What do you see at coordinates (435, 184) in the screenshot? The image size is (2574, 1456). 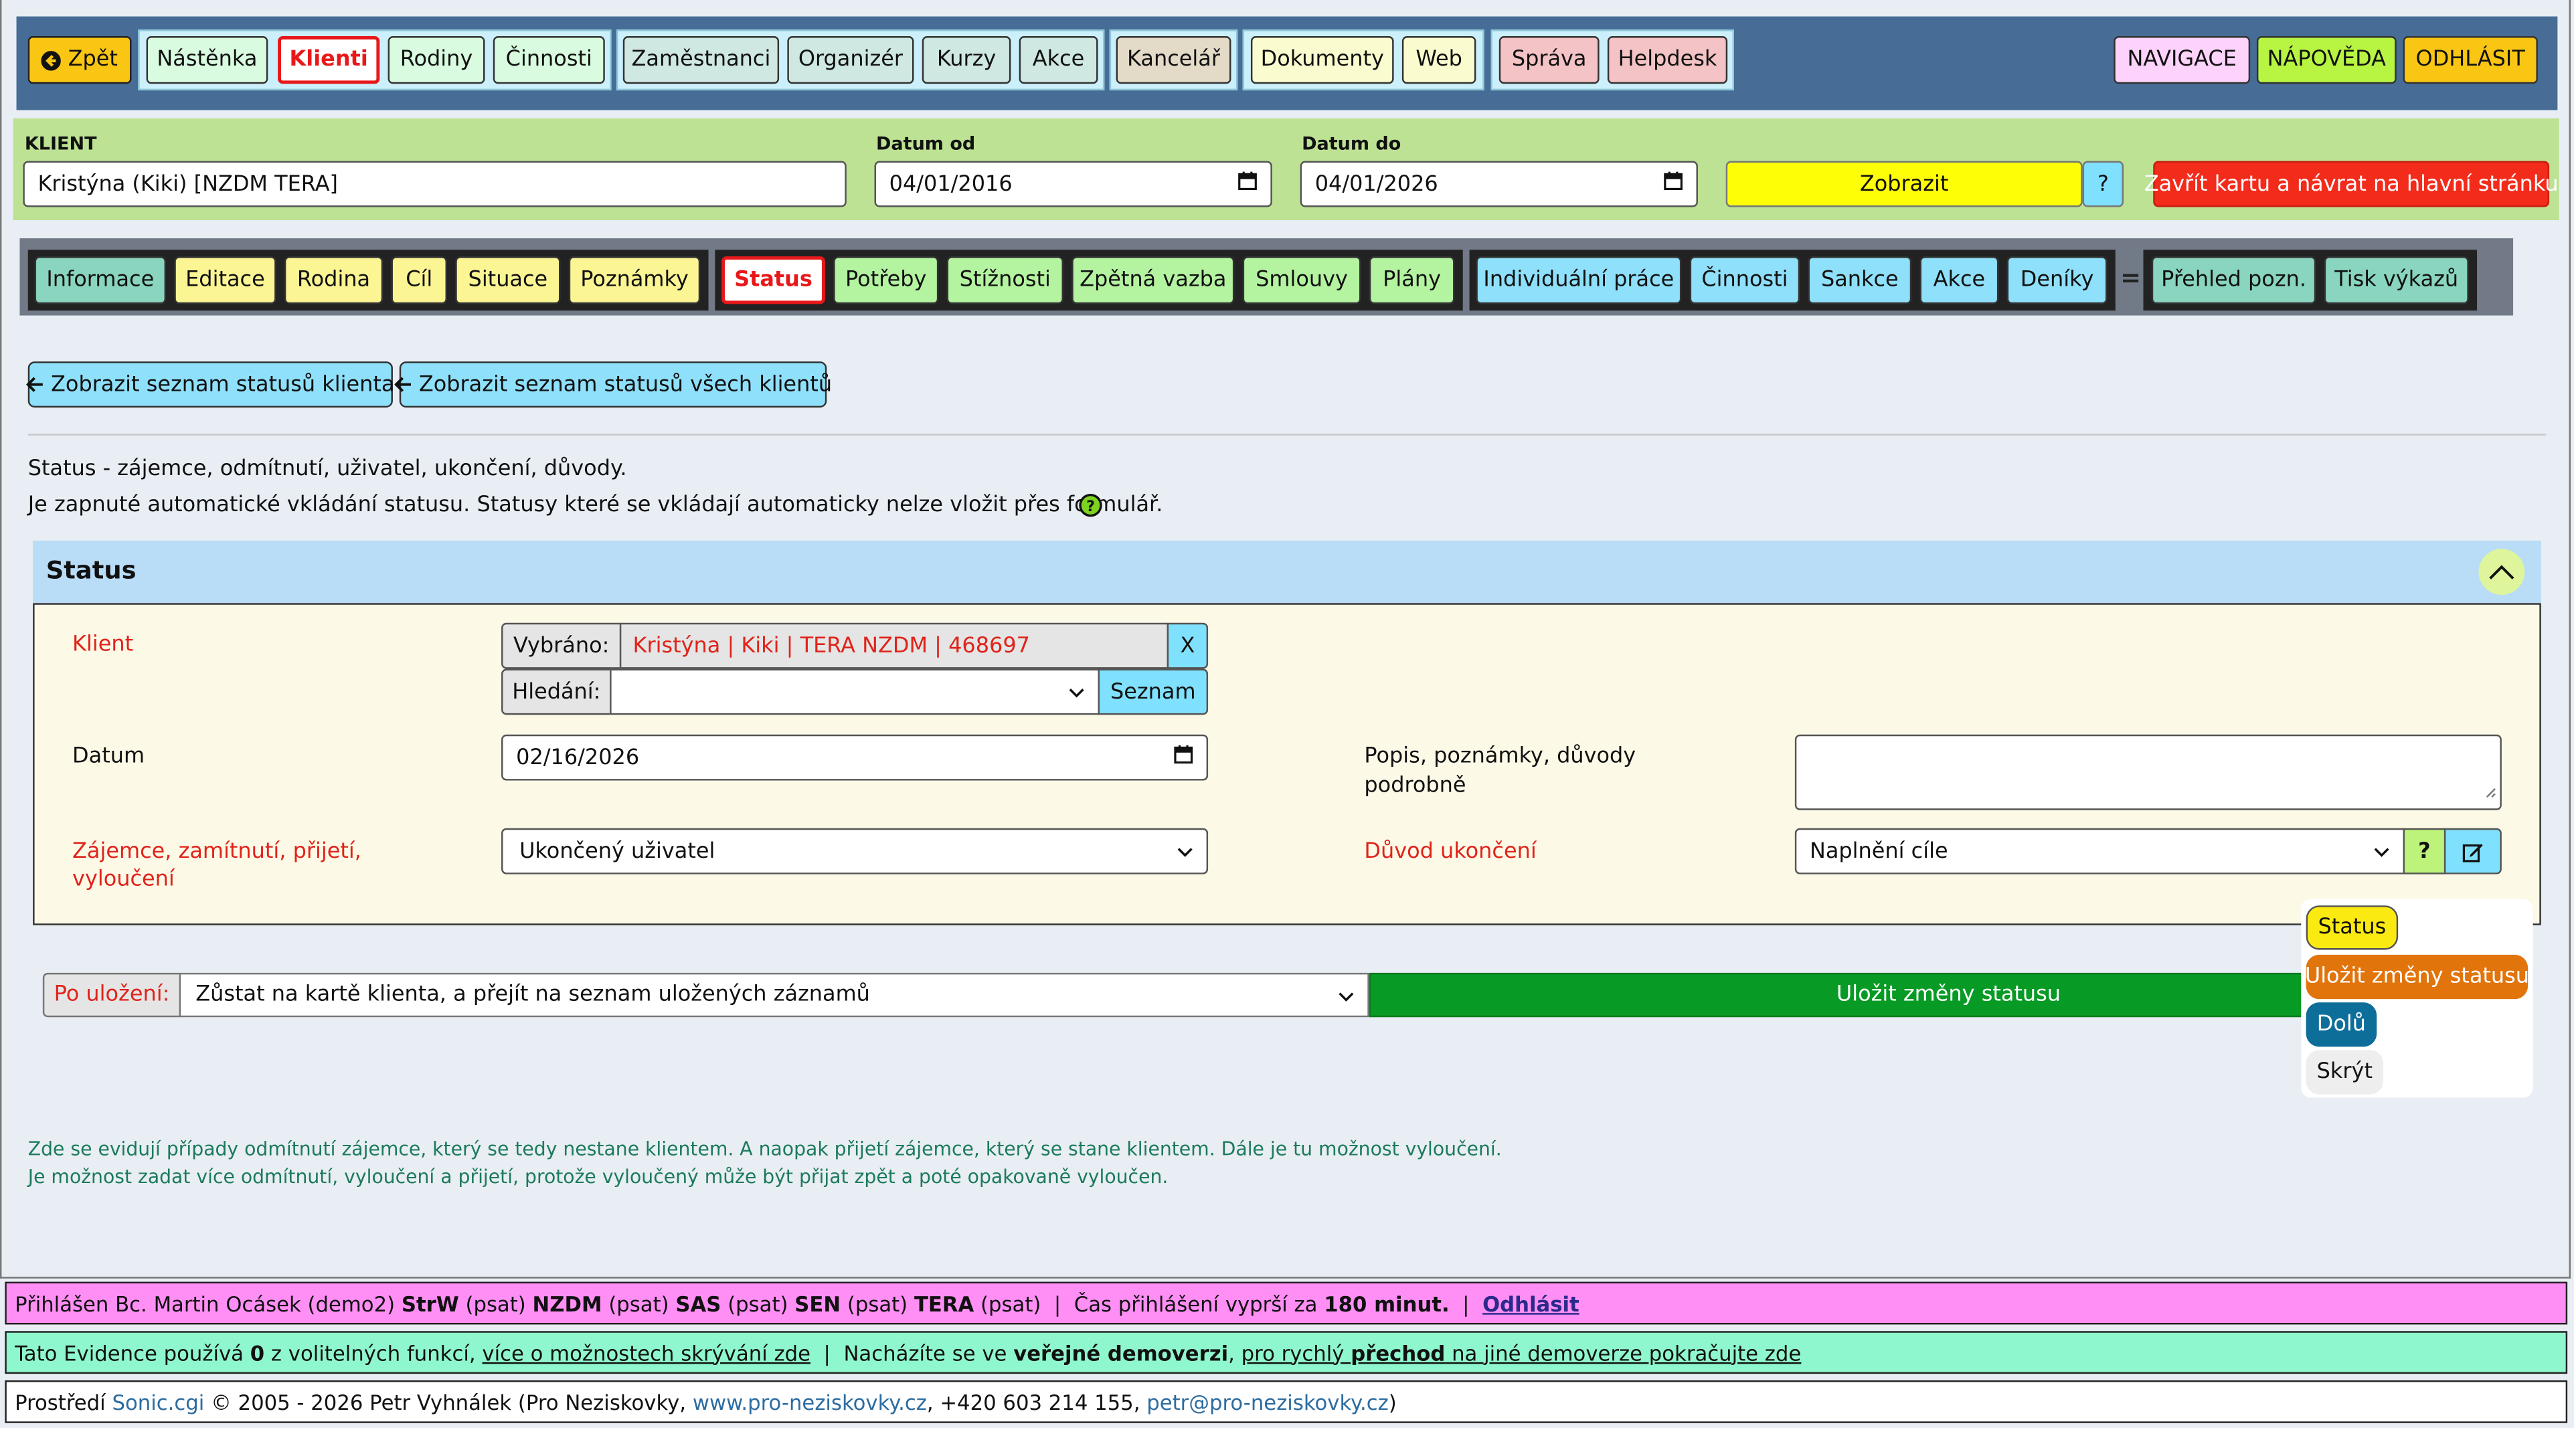 I see `client-field: Kristýna (Kiki) [NZDM TERA]` at bounding box center [435, 184].